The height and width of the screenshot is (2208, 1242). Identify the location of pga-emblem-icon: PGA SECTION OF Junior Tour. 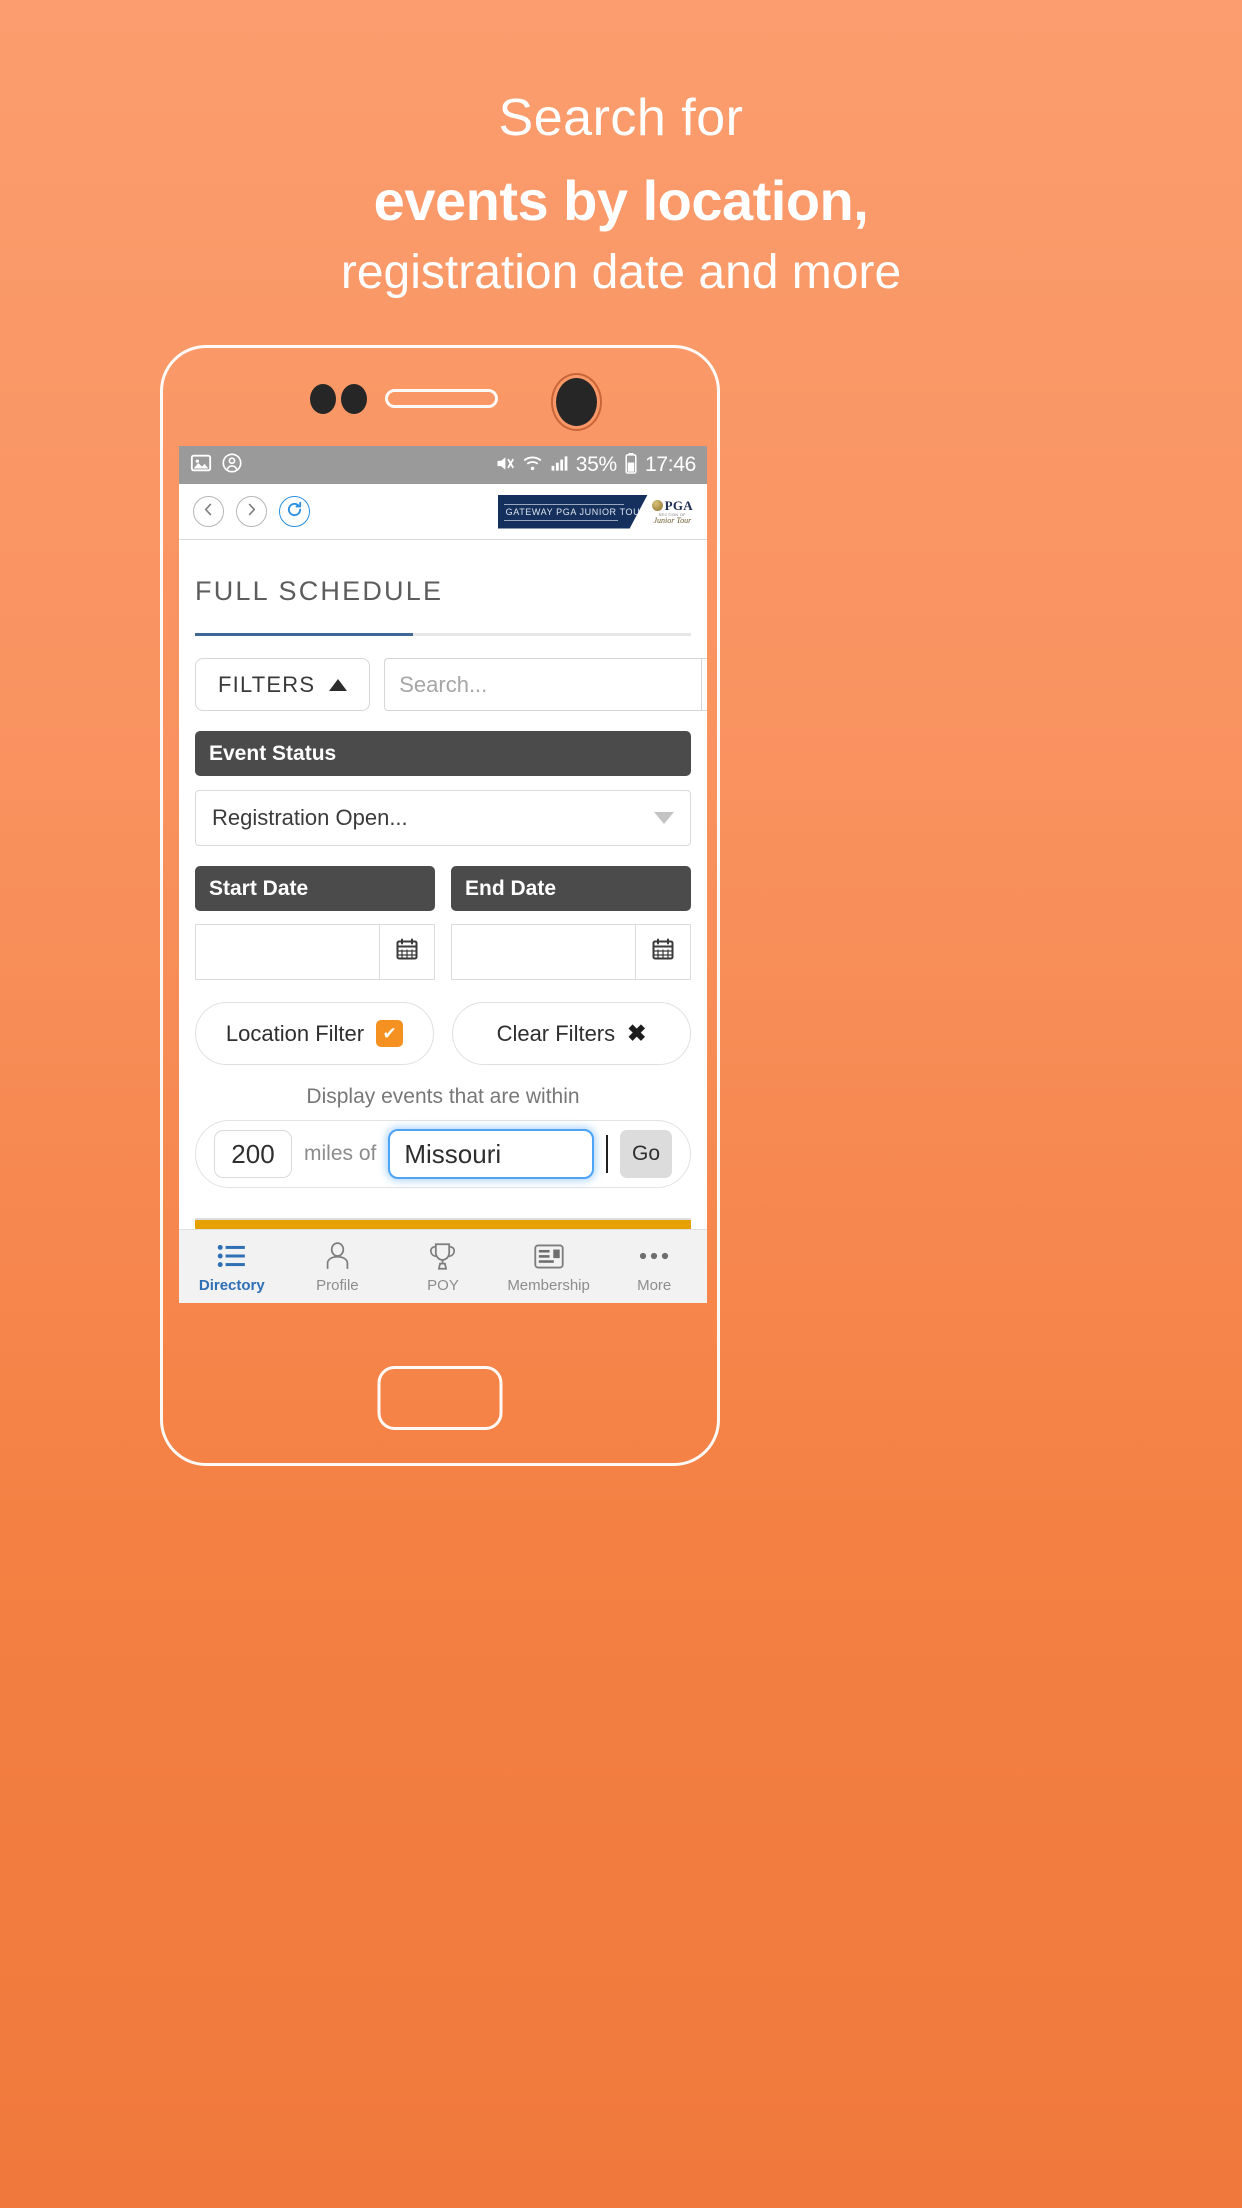
(672, 511).